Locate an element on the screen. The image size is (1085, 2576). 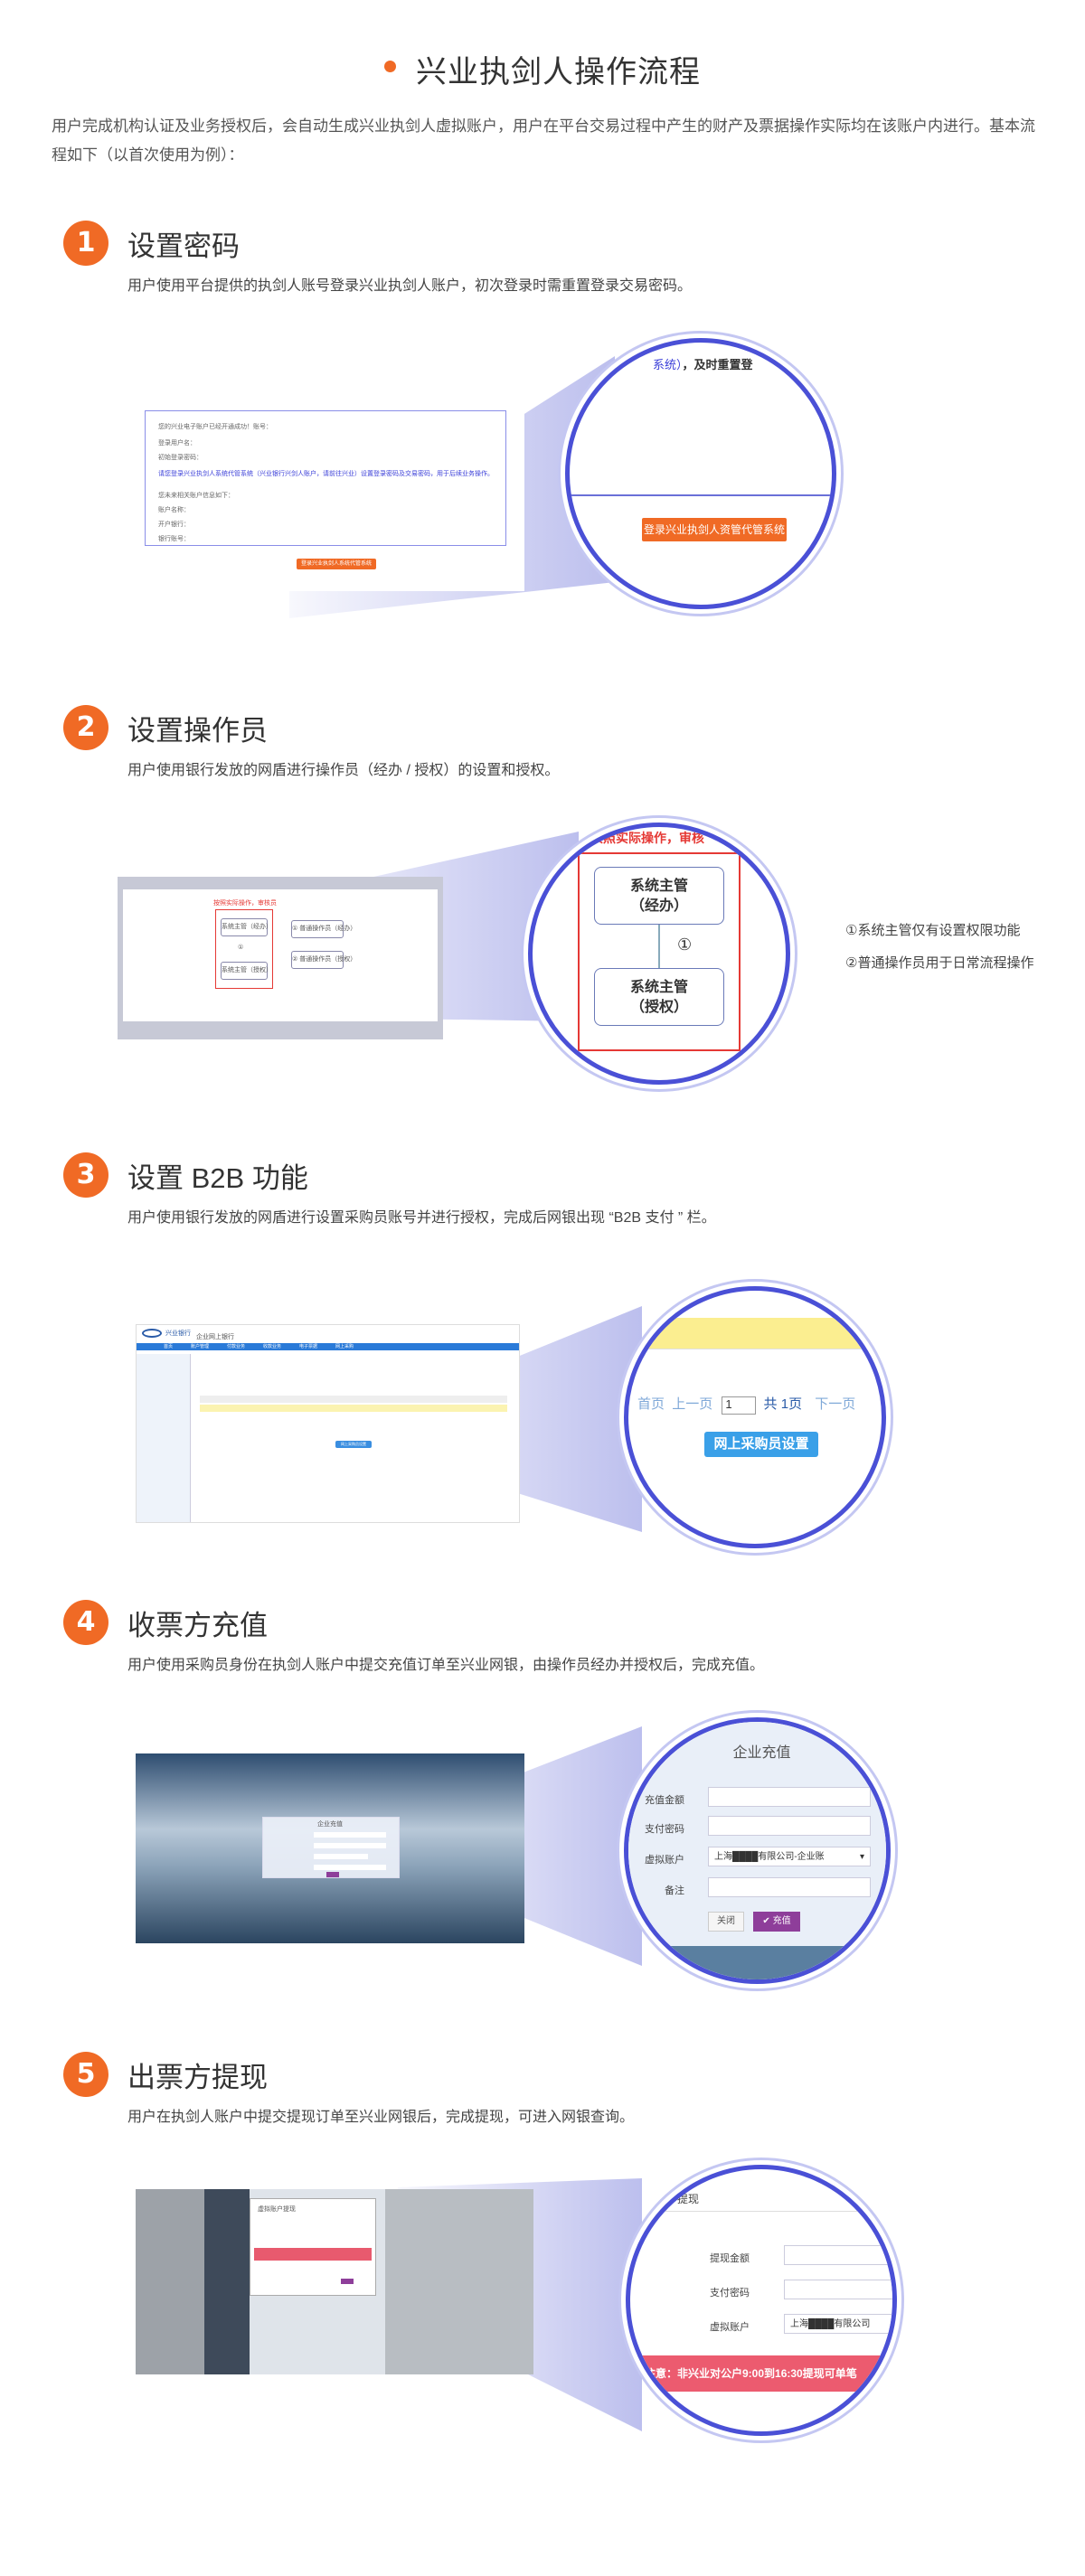
supervisor-authorizer-box: 系统主管（授权） is located at coordinates (247, 971).